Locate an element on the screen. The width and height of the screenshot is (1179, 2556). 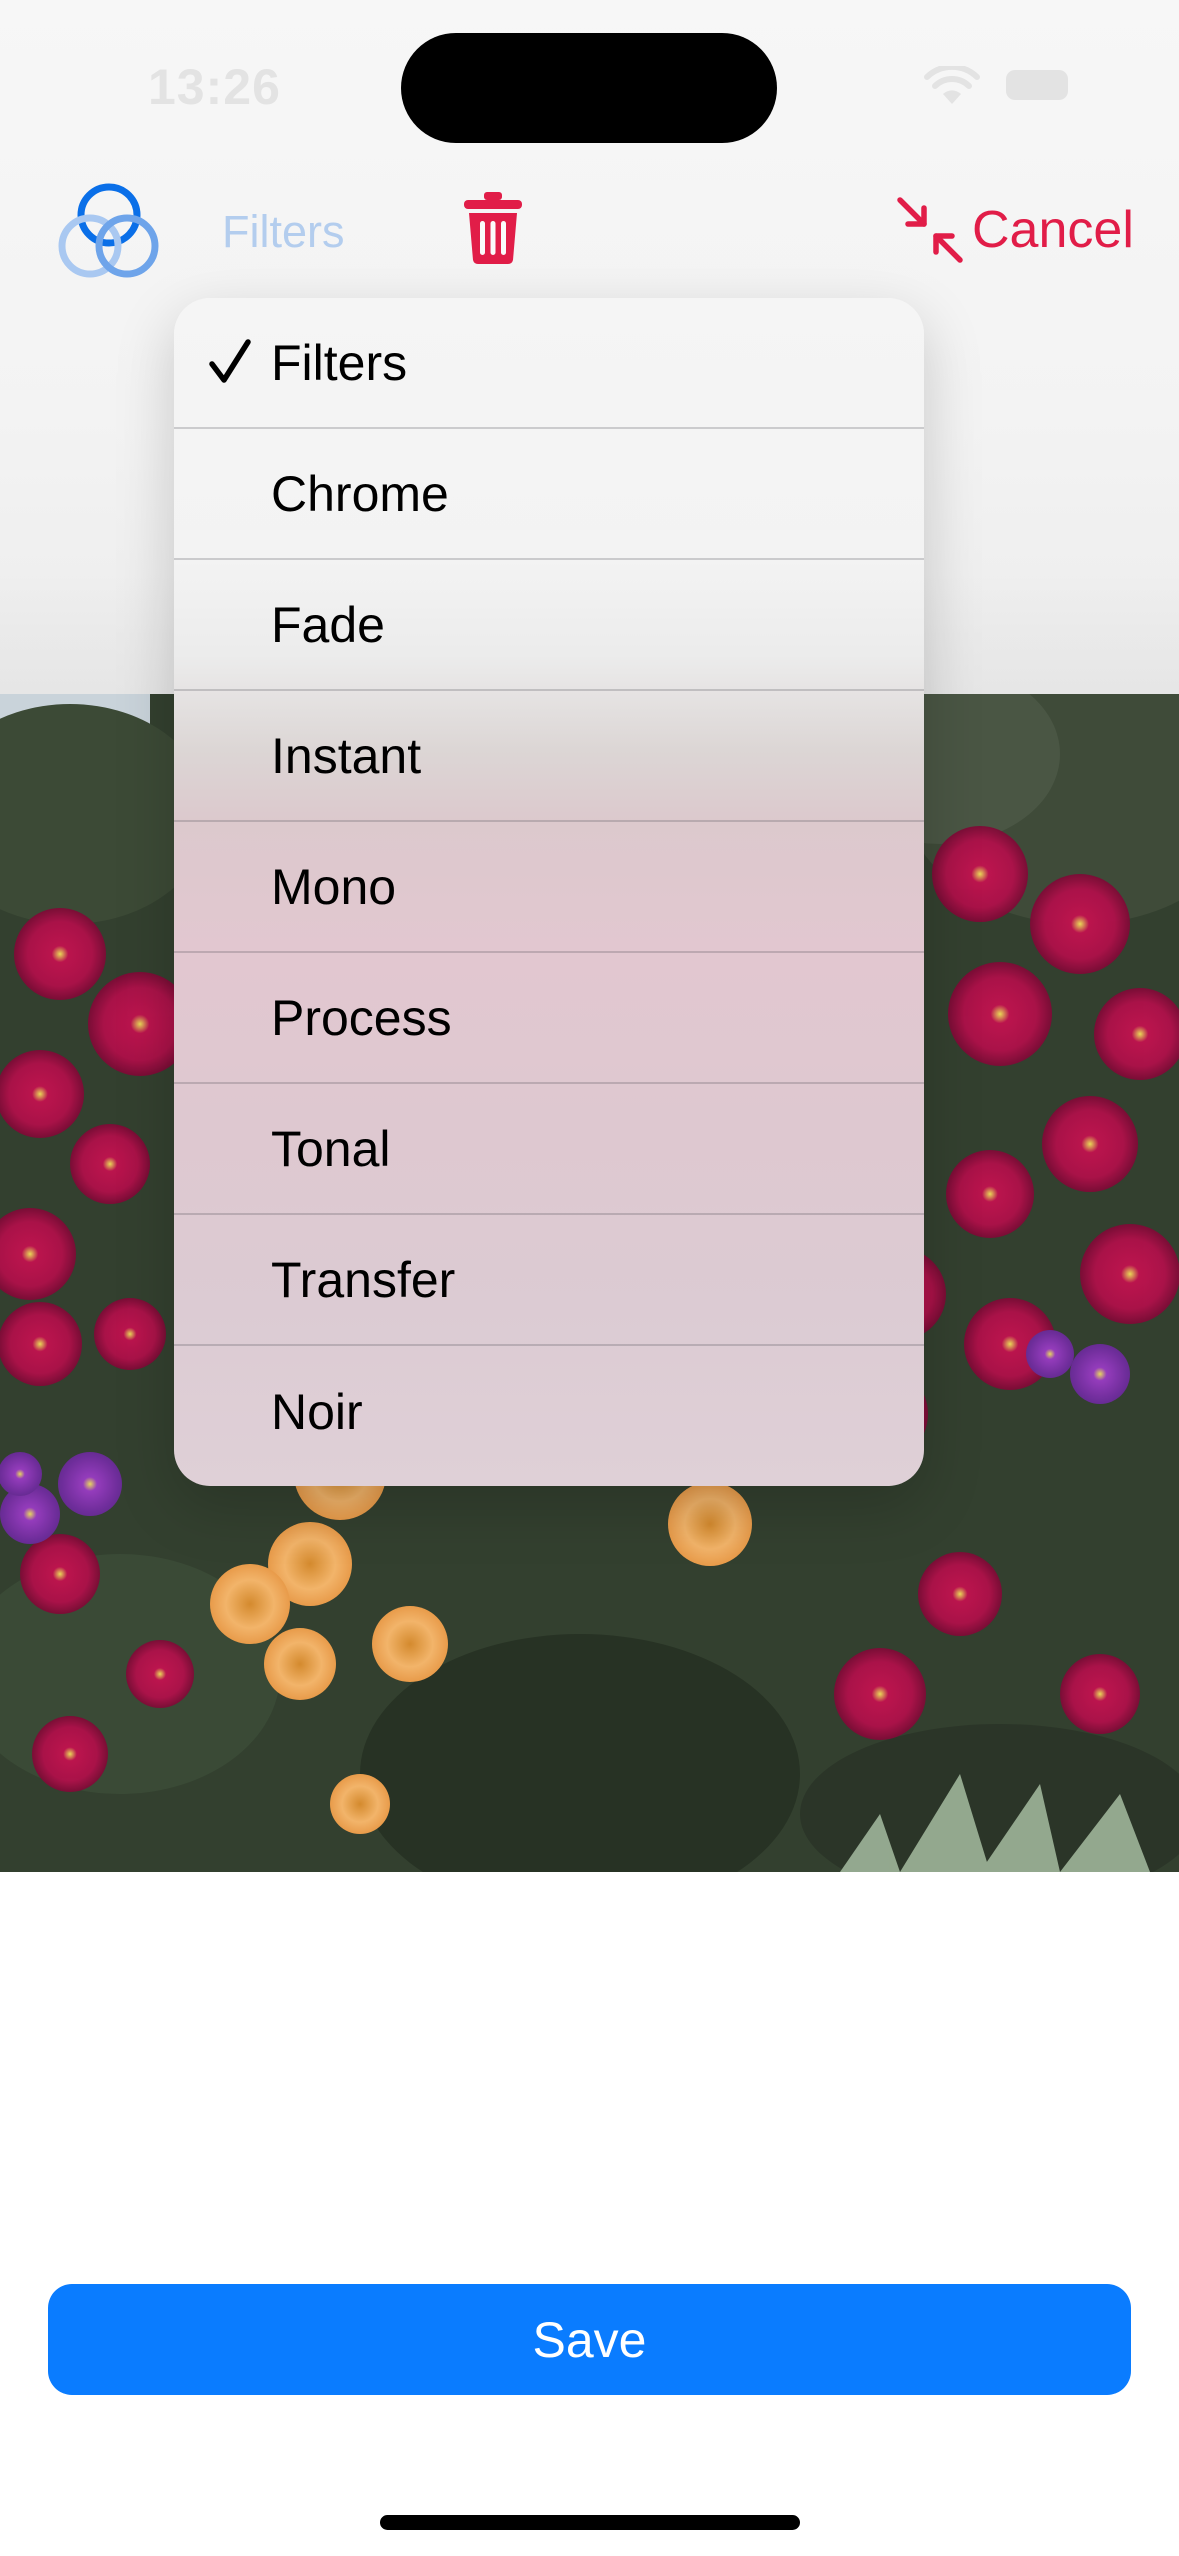
status-bar-time: 13:26 is located at coordinates (214, 87).